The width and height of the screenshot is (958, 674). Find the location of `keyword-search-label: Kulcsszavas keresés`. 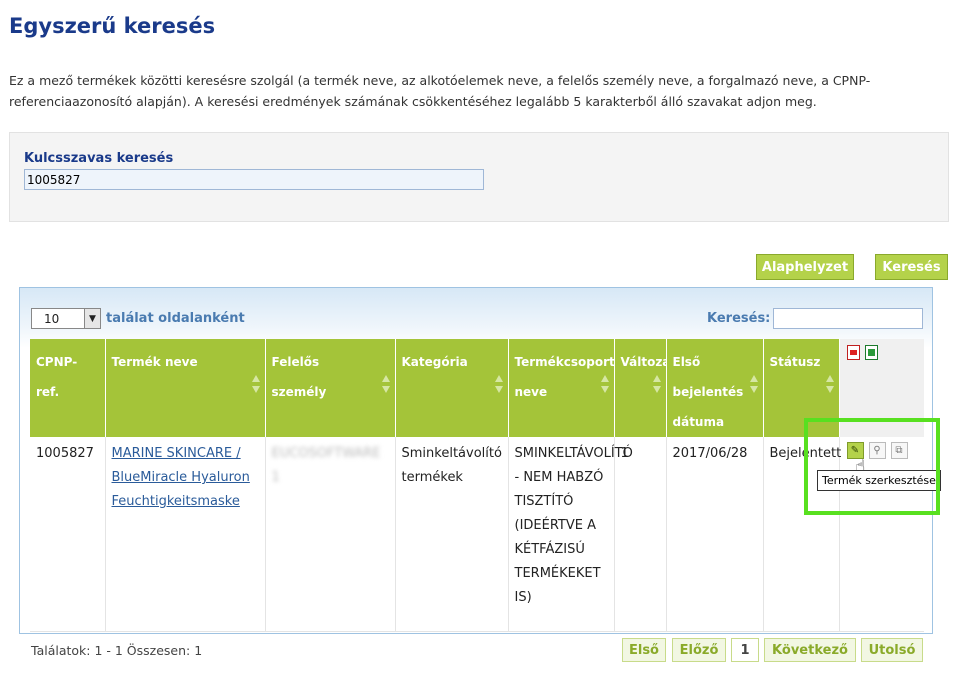

keyword-search-label: Kulcsszavas keresés is located at coordinates (99, 158).